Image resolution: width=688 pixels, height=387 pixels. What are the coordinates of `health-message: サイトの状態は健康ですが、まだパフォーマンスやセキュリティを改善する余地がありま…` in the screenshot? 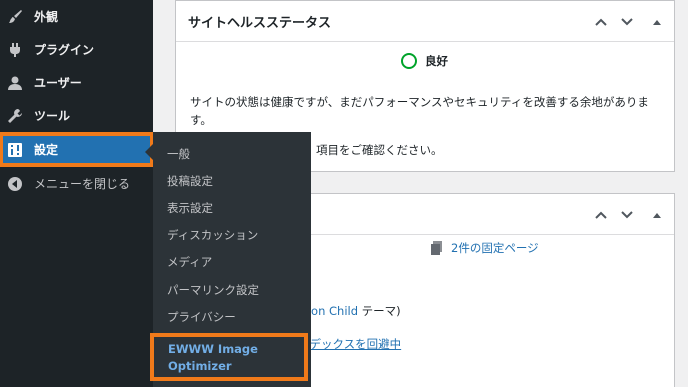 It's located at (419, 111).